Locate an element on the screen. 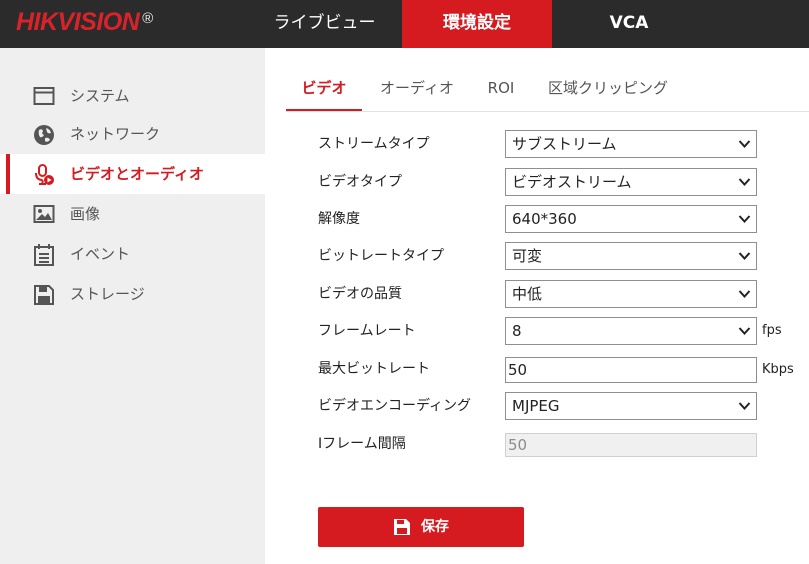 The height and width of the screenshot is (564, 809). sidebar-item-label: ストレージ is located at coordinates (107, 294).